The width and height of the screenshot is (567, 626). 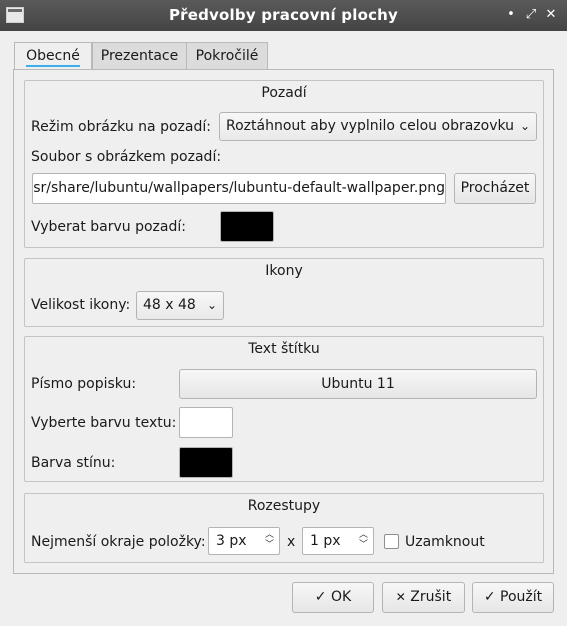 I want to click on background-color-label: Vyberat barvu pozadí:, so click(x=108, y=227).